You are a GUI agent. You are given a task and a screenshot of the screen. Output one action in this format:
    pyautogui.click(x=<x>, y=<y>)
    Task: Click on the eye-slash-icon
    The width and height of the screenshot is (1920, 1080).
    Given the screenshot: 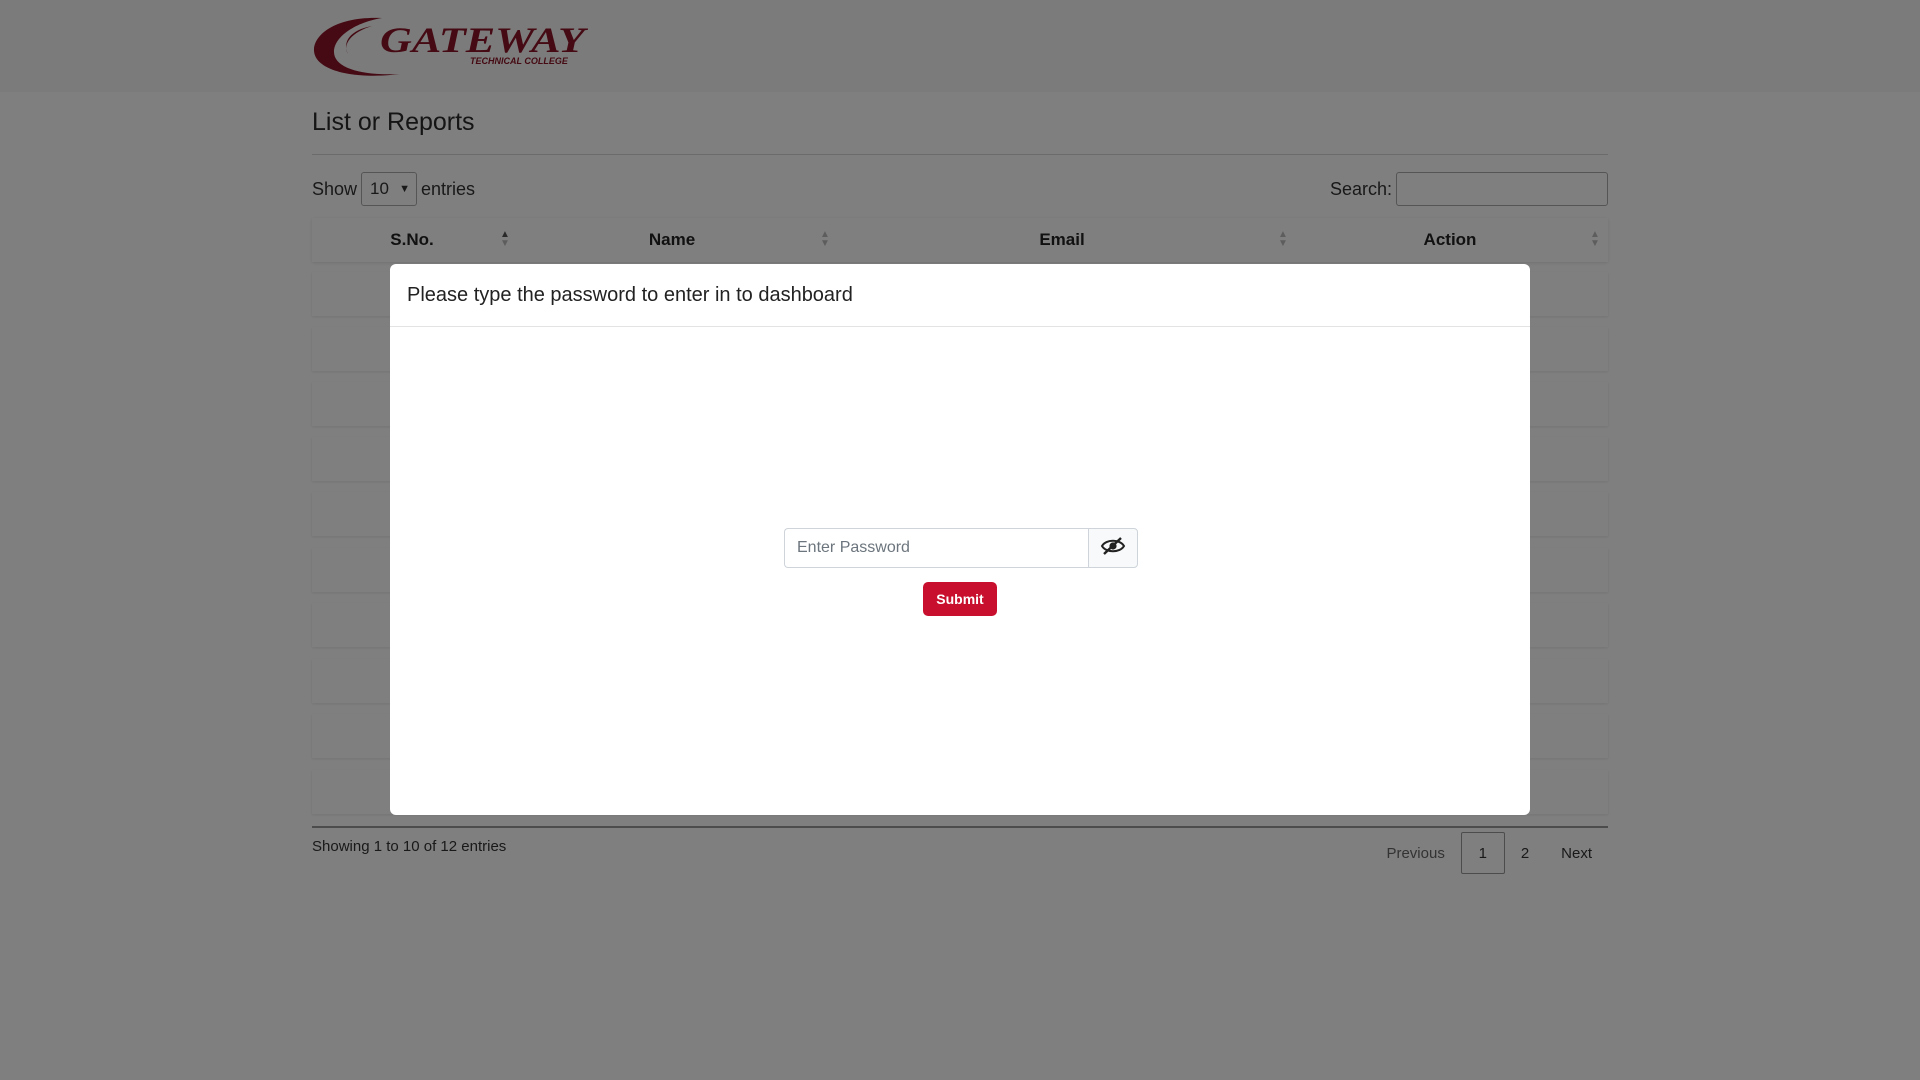 What is the action you would take?
    pyautogui.click(x=1113, y=548)
    